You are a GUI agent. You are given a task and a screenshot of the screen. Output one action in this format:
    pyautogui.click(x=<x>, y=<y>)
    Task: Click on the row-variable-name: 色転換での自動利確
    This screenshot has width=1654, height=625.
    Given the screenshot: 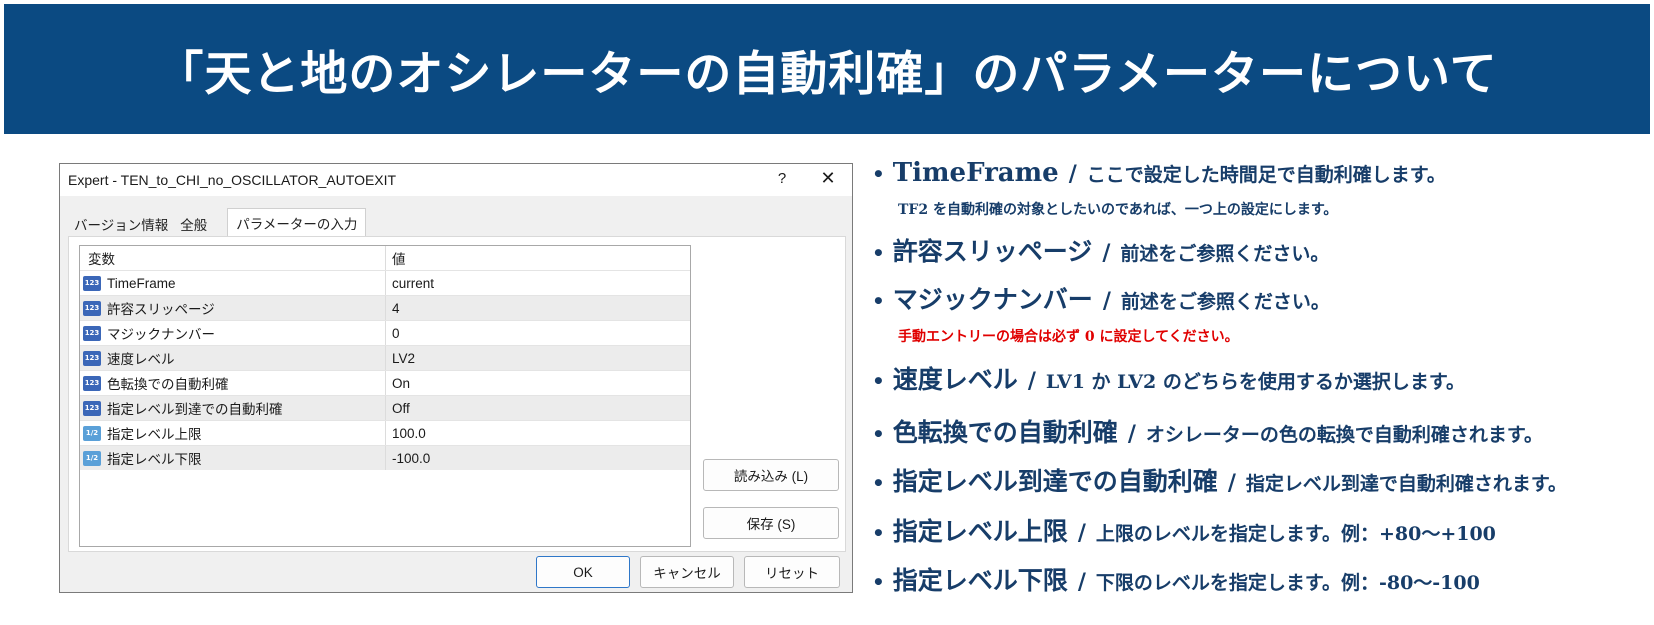 What is the action you would take?
    pyautogui.click(x=168, y=384)
    